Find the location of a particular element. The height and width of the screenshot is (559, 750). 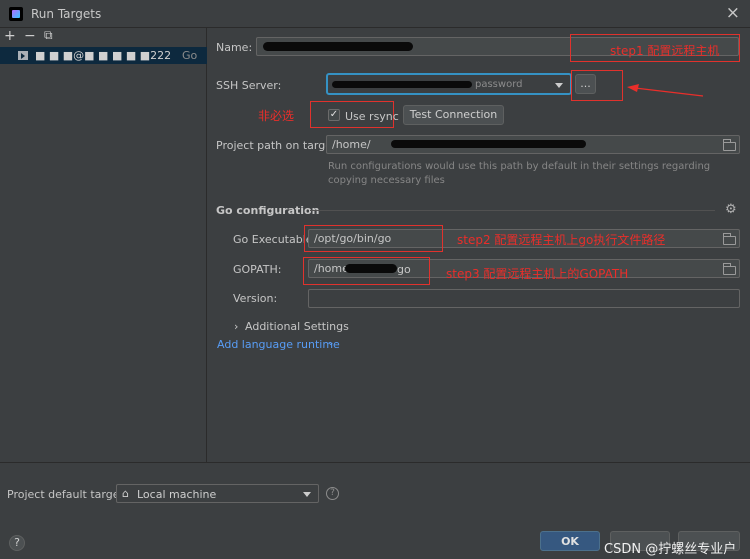

annotation-step1: step1 配置远程主机 is located at coordinates (665, 51).